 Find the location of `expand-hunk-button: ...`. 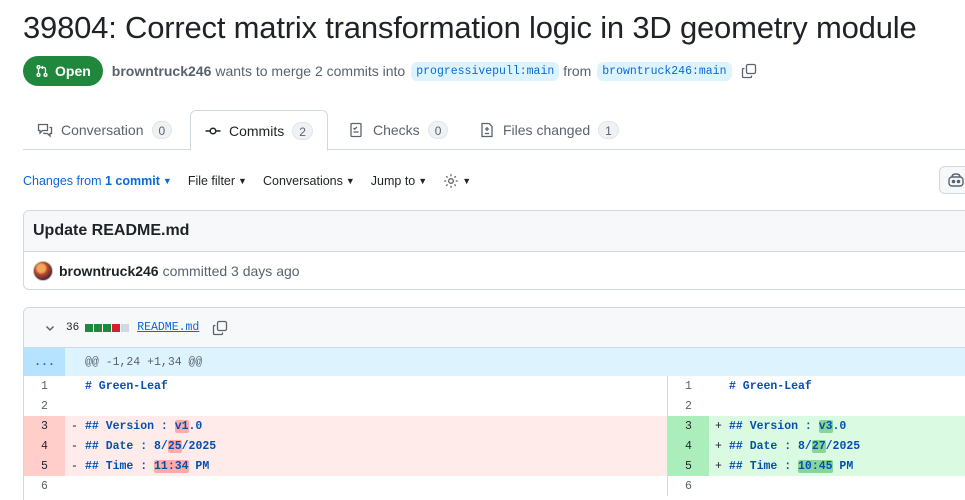

expand-hunk-button: ... is located at coordinates (44, 362).